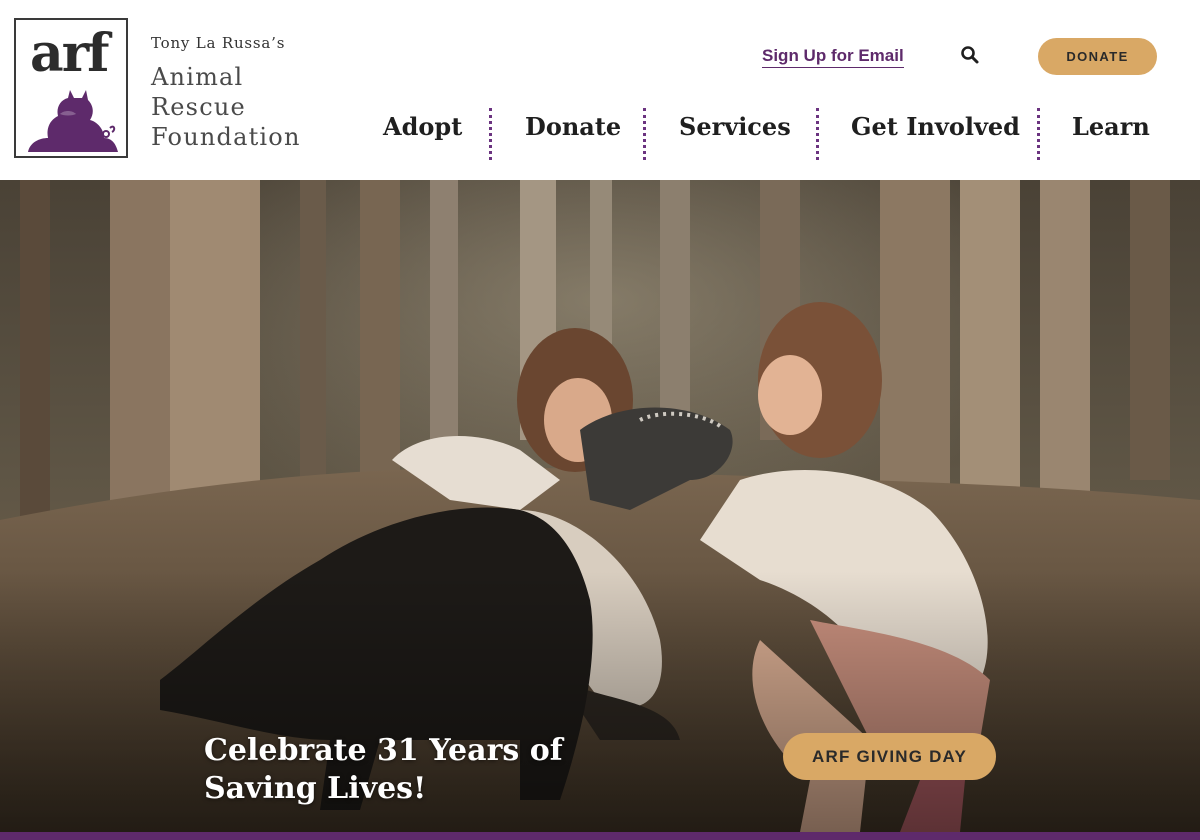 This screenshot has width=1200, height=840. Describe the element at coordinates (198, 107) in the screenshot. I see `org-name-line: Rescue` at that location.